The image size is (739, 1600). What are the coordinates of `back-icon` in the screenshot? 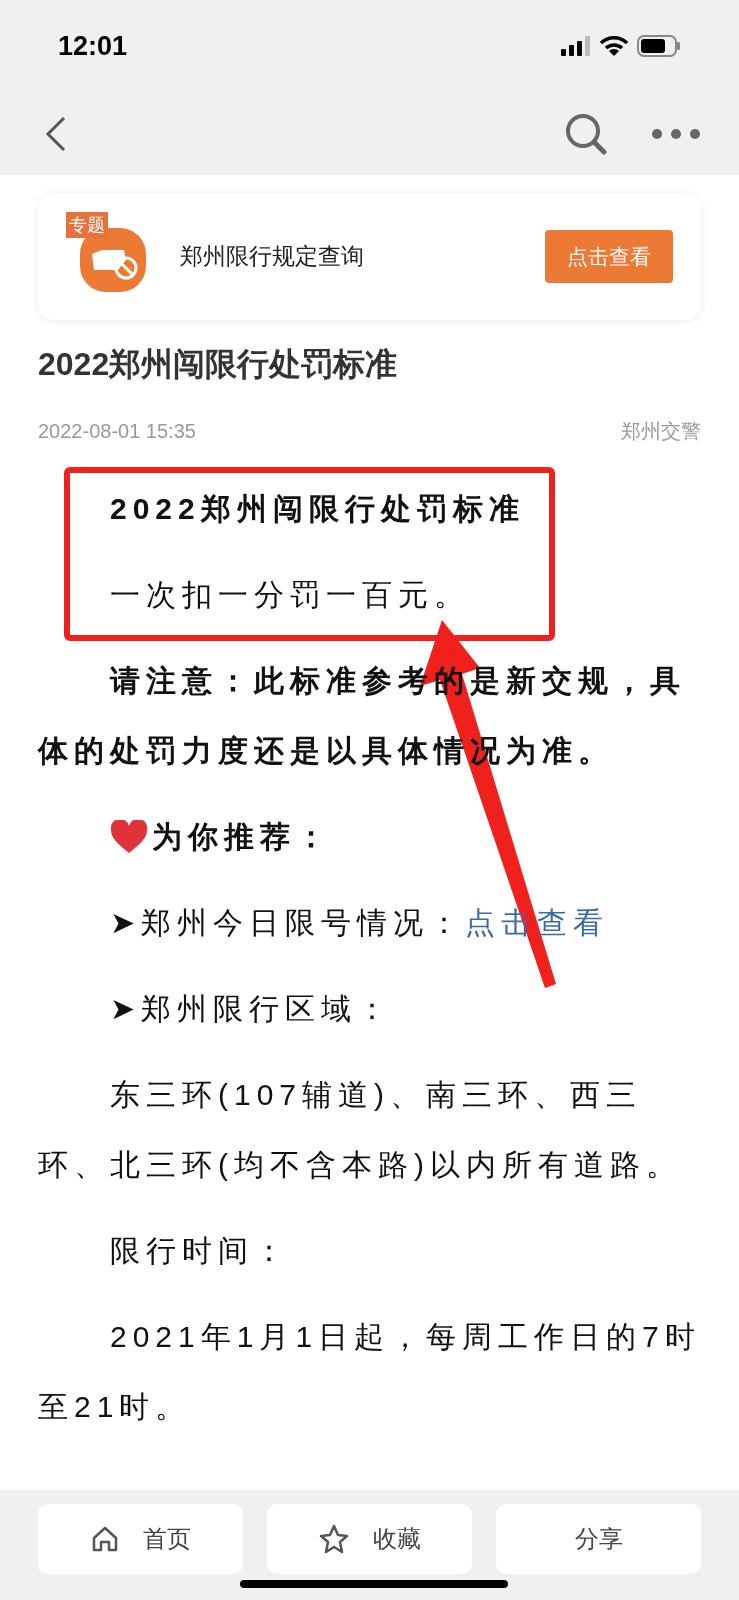 It's located at (56, 133).